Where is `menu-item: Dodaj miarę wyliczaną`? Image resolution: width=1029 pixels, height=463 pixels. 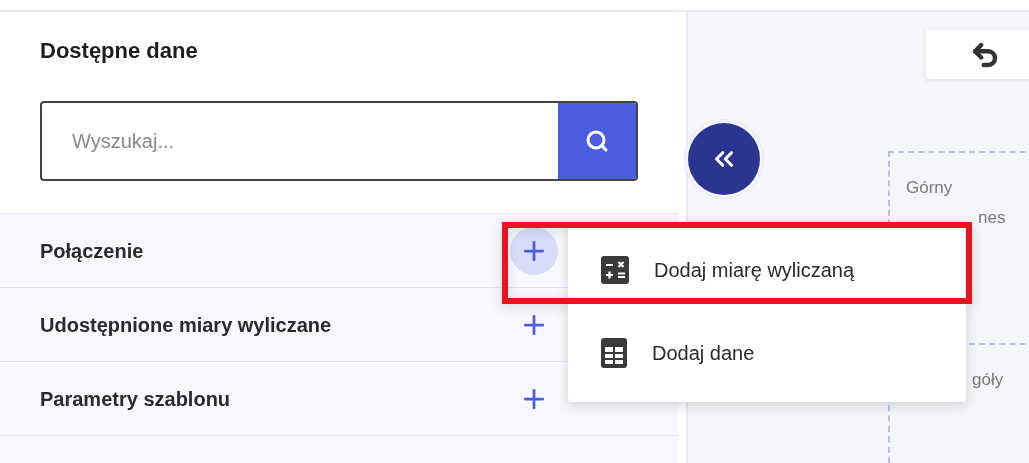
menu-item: Dodaj miarę wyliczaną is located at coordinates (767, 263).